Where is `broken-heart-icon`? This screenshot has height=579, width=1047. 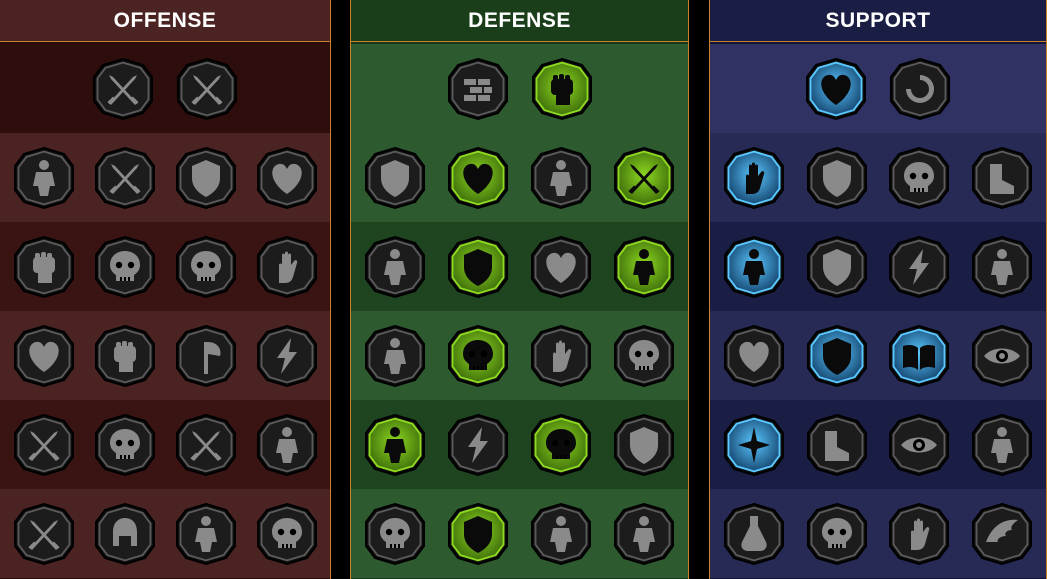
broken-heart-icon is located at coordinates (287, 178).